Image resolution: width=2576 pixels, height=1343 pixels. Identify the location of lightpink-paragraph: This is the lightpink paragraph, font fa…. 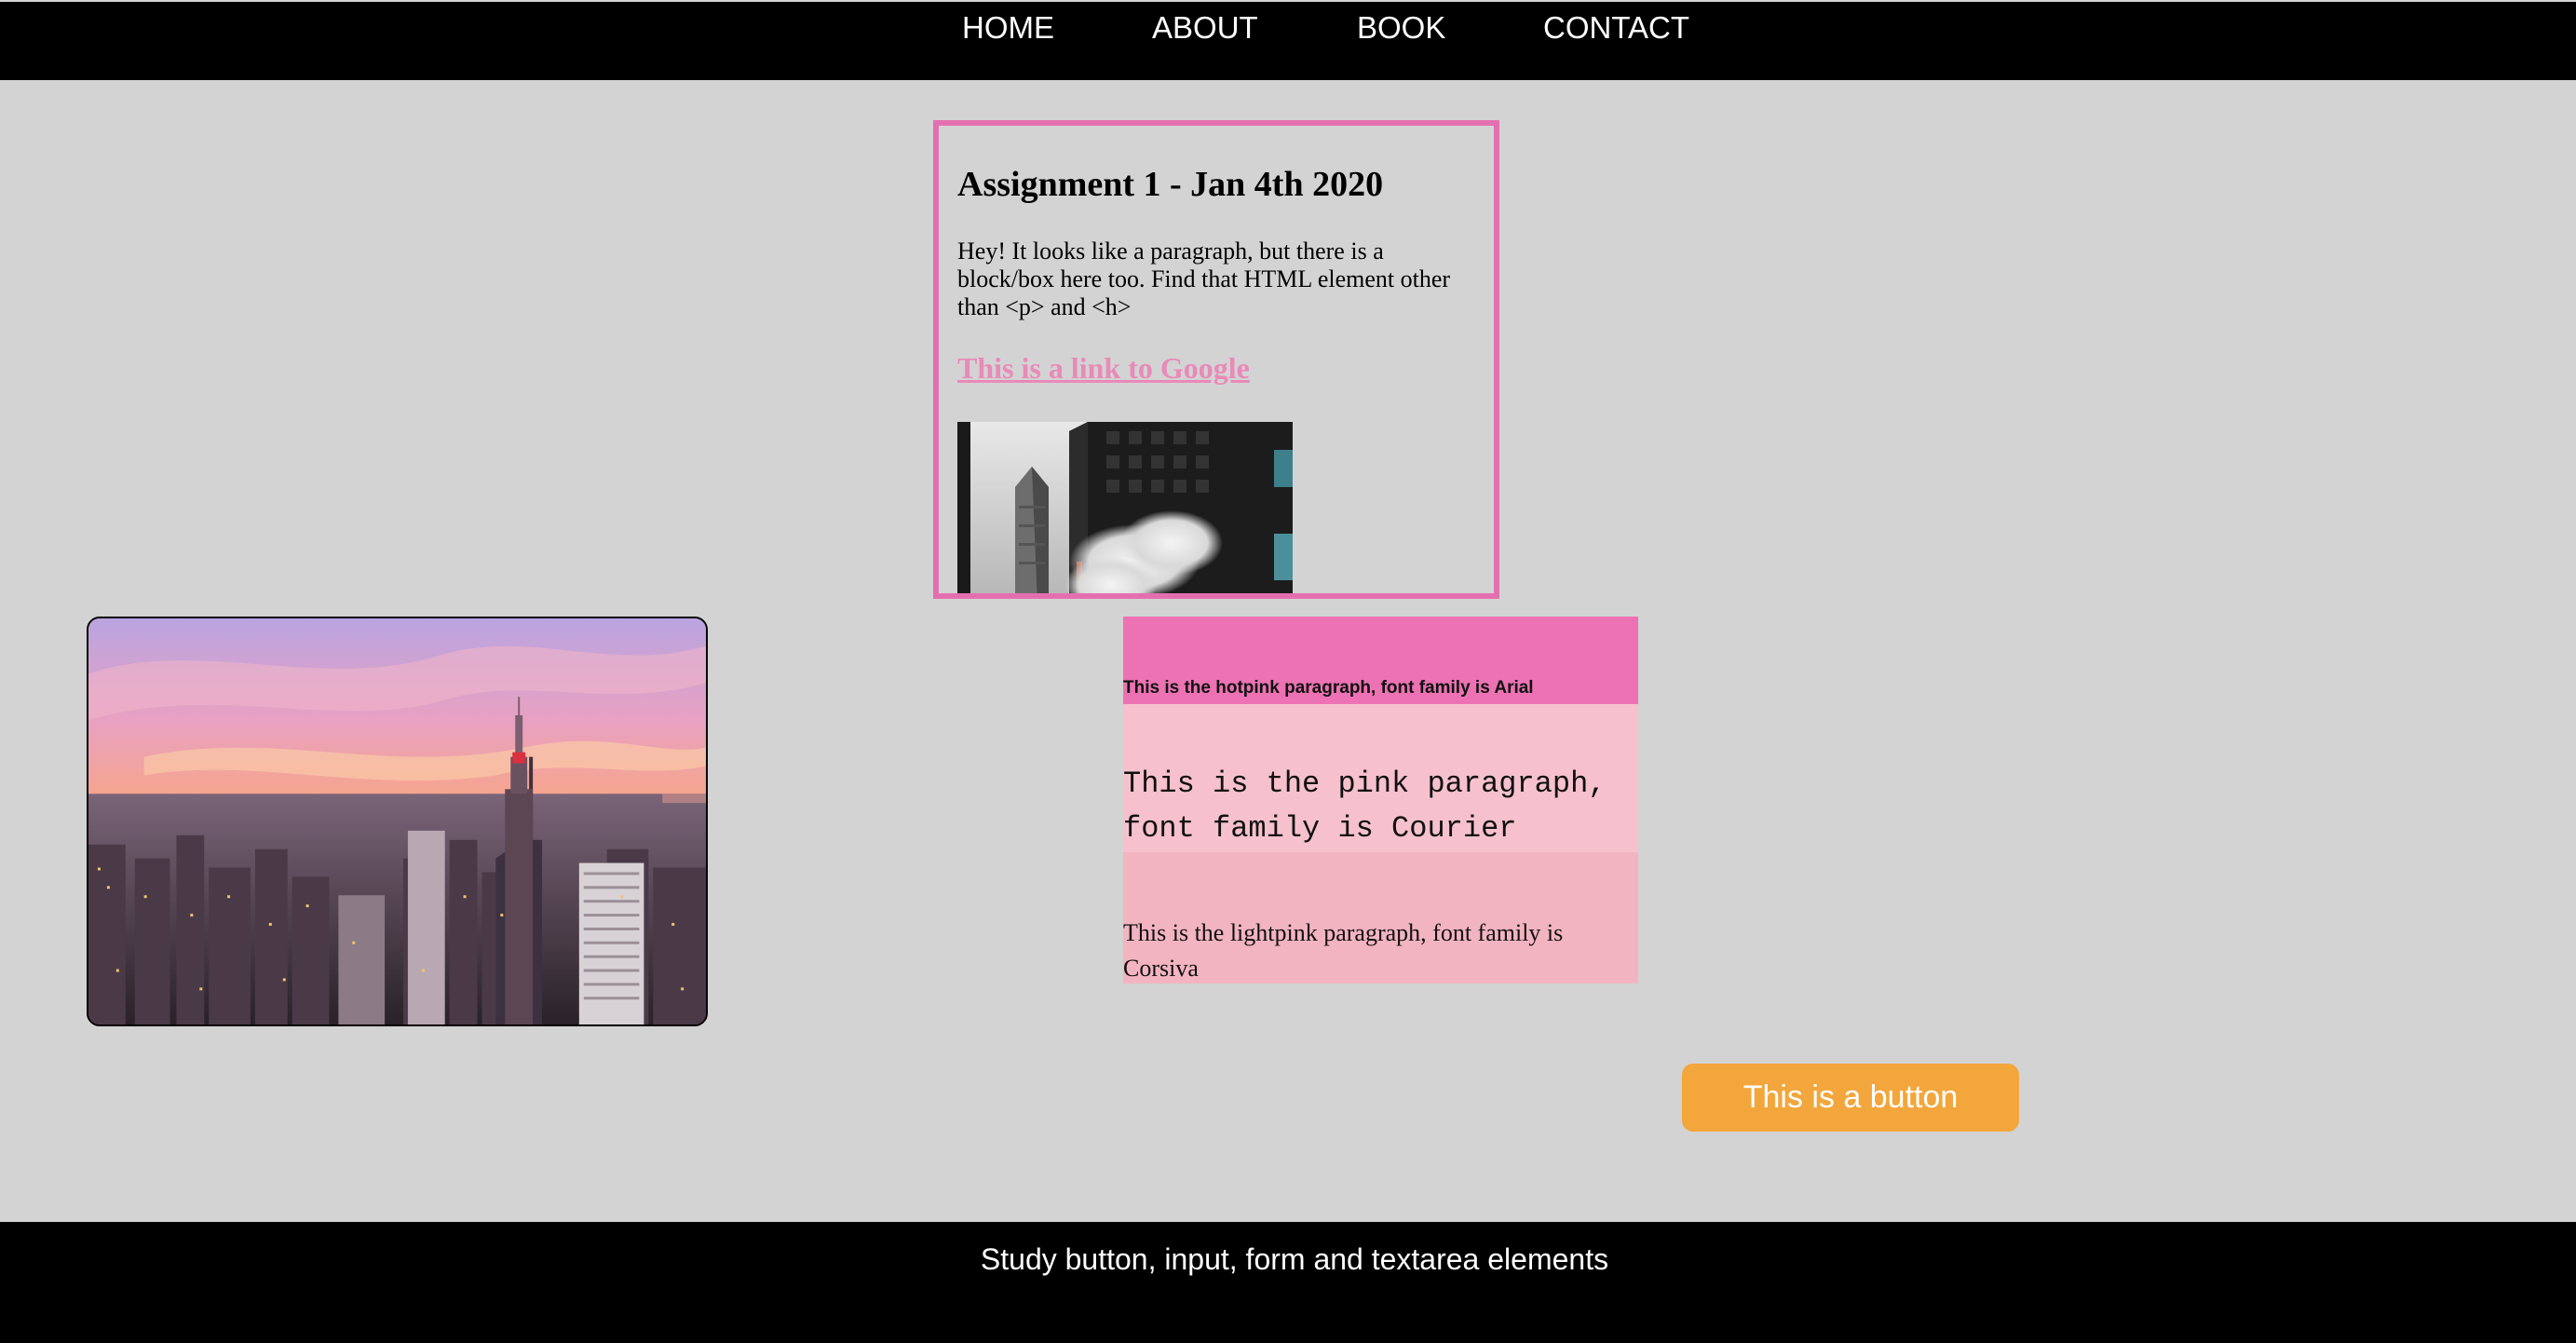
(1380, 918).